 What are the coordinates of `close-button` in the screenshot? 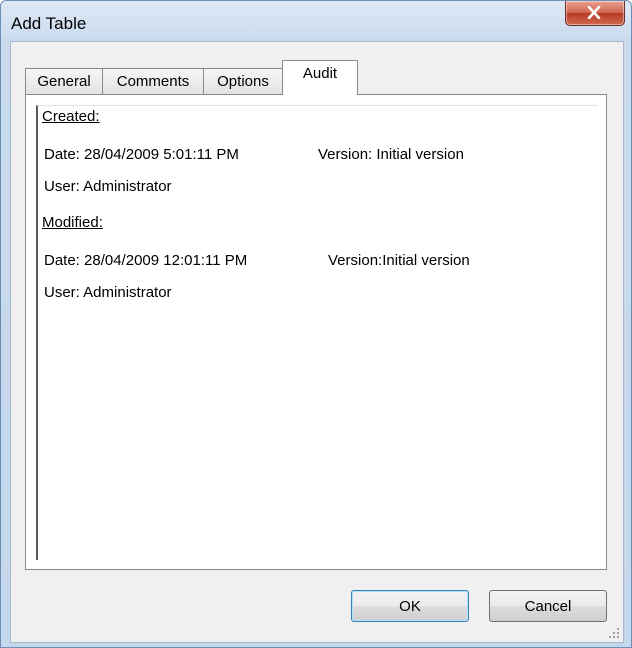 It's located at (595, 13).